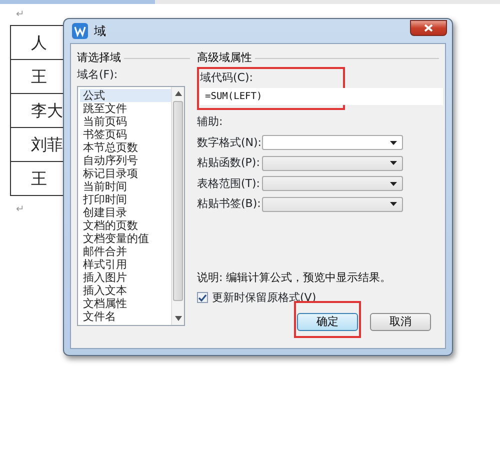 The height and width of the screenshot is (452, 500). Describe the element at coordinates (178, 201) in the screenshot. I see `scroll-thumb` at that location.